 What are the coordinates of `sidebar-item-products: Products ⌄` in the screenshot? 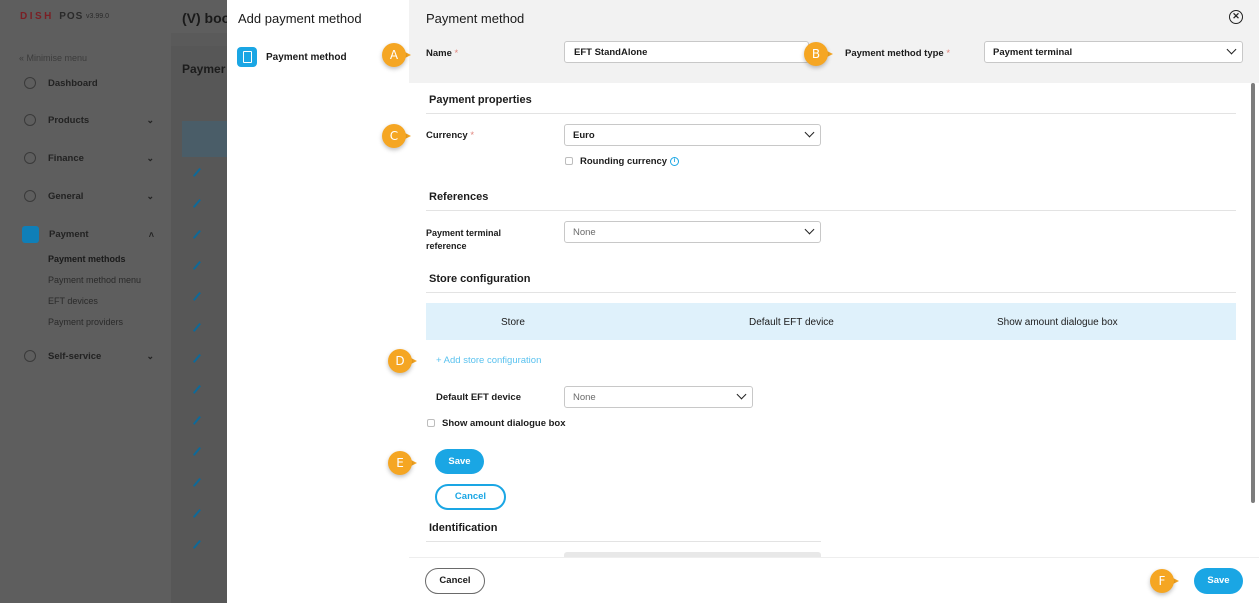 It's located at (94, 120).